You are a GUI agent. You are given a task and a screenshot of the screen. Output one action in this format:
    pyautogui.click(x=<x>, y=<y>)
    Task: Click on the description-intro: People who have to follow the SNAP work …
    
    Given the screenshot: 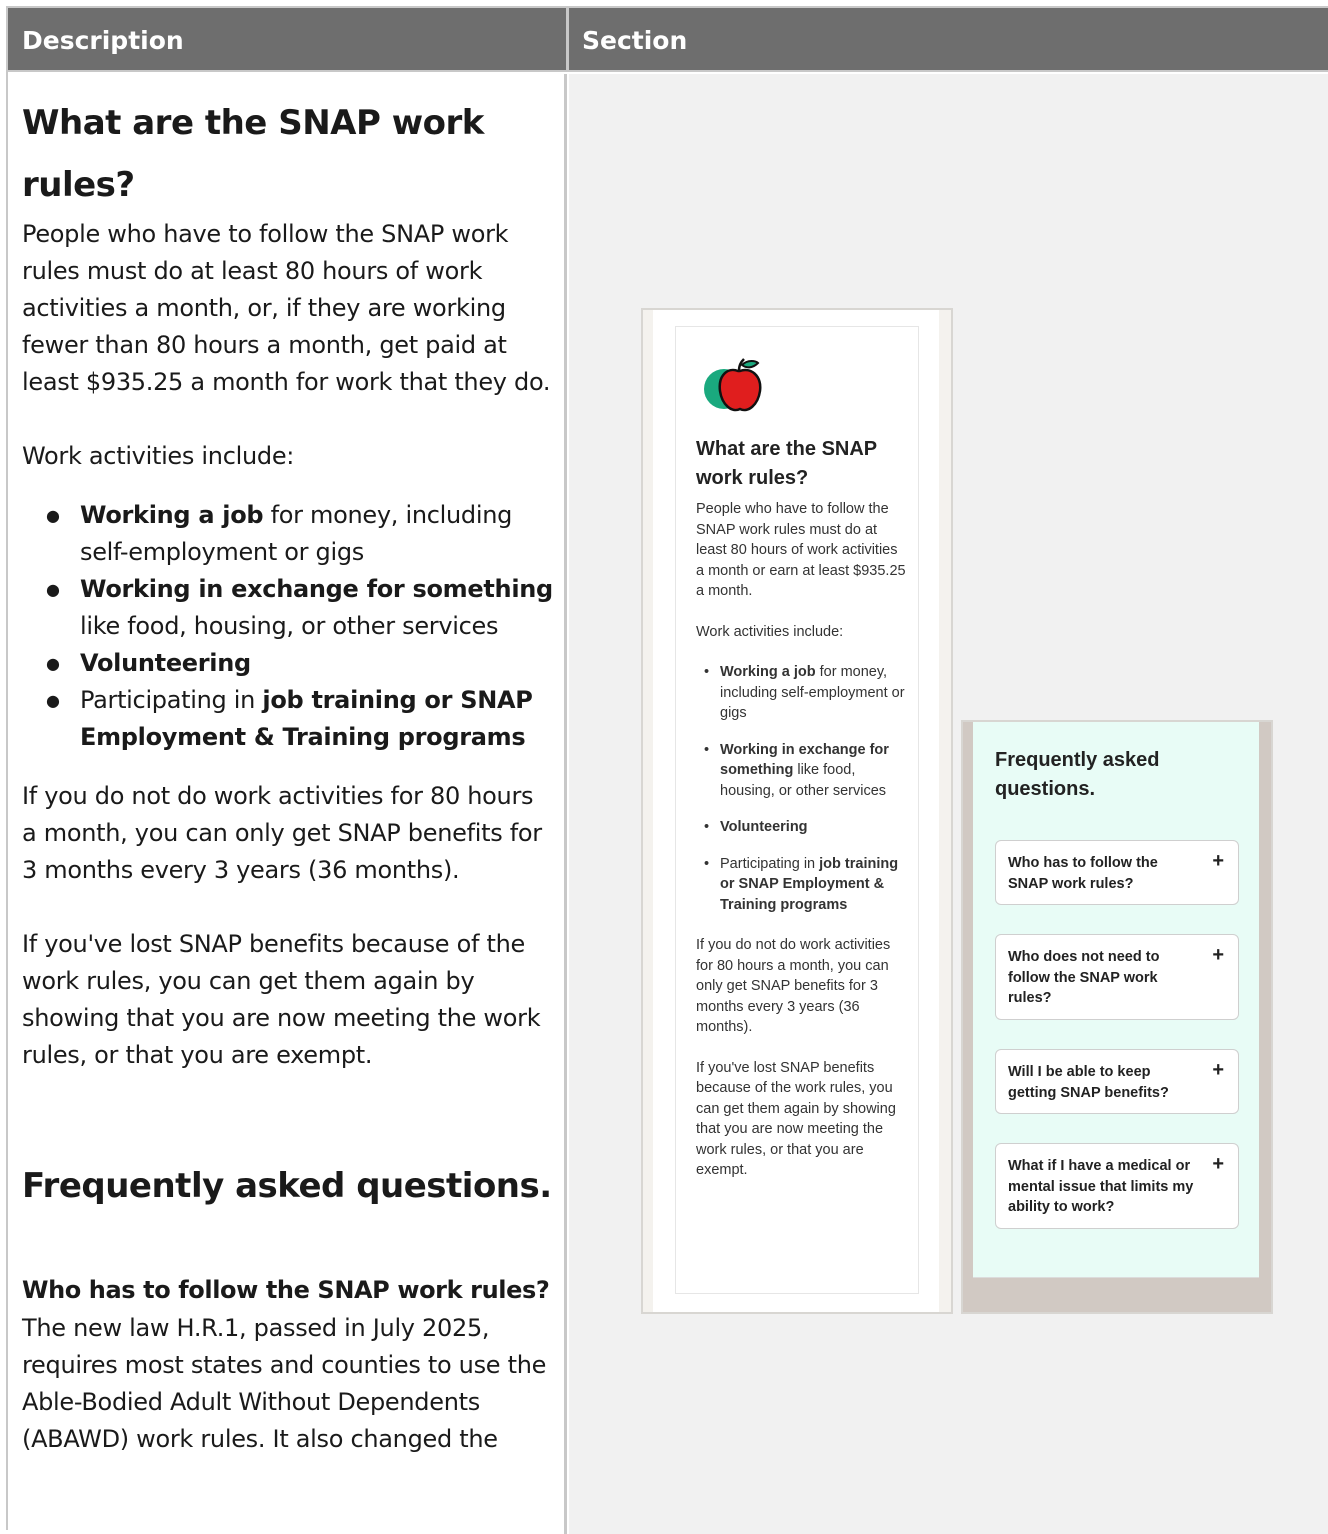 What is the action you would take?
    pyautogui.click(x=286, y=308)
    